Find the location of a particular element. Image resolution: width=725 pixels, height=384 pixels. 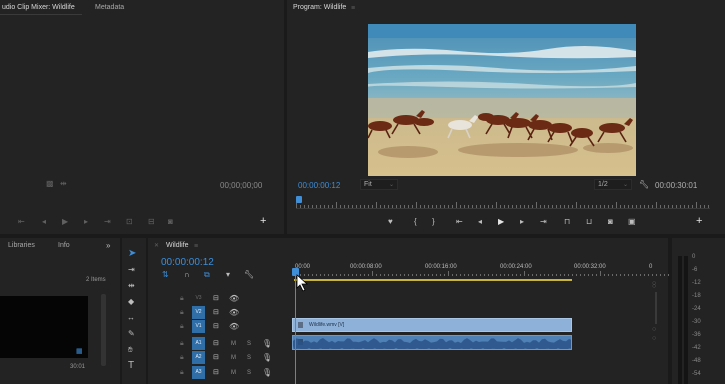

snap-icon: ∩ is located at coordinates (187, 275).